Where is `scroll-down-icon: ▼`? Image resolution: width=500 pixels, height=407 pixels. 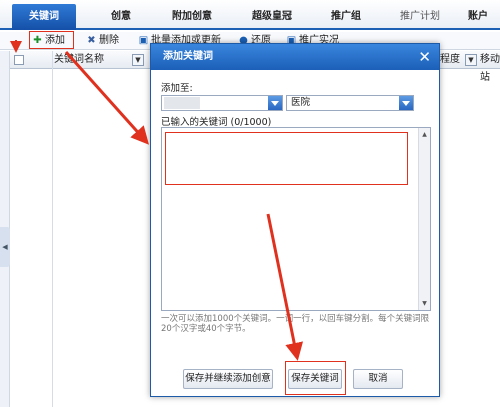
scroll-down-icon: ▼ is located at coordinates (424, 303).